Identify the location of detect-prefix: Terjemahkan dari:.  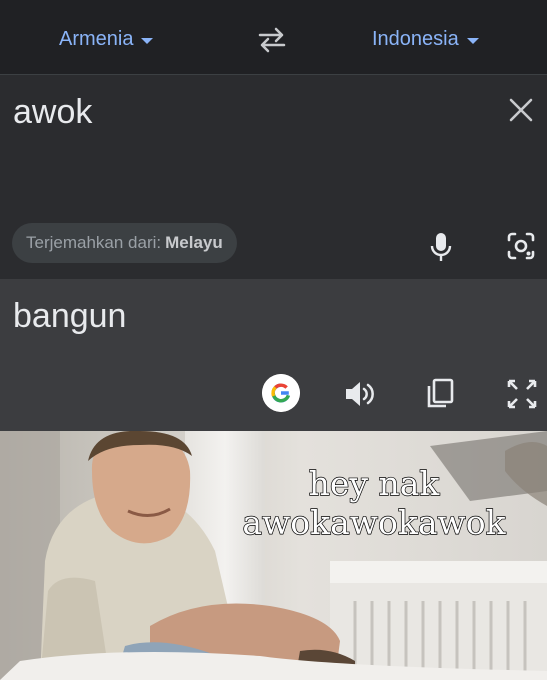
(94, 242).